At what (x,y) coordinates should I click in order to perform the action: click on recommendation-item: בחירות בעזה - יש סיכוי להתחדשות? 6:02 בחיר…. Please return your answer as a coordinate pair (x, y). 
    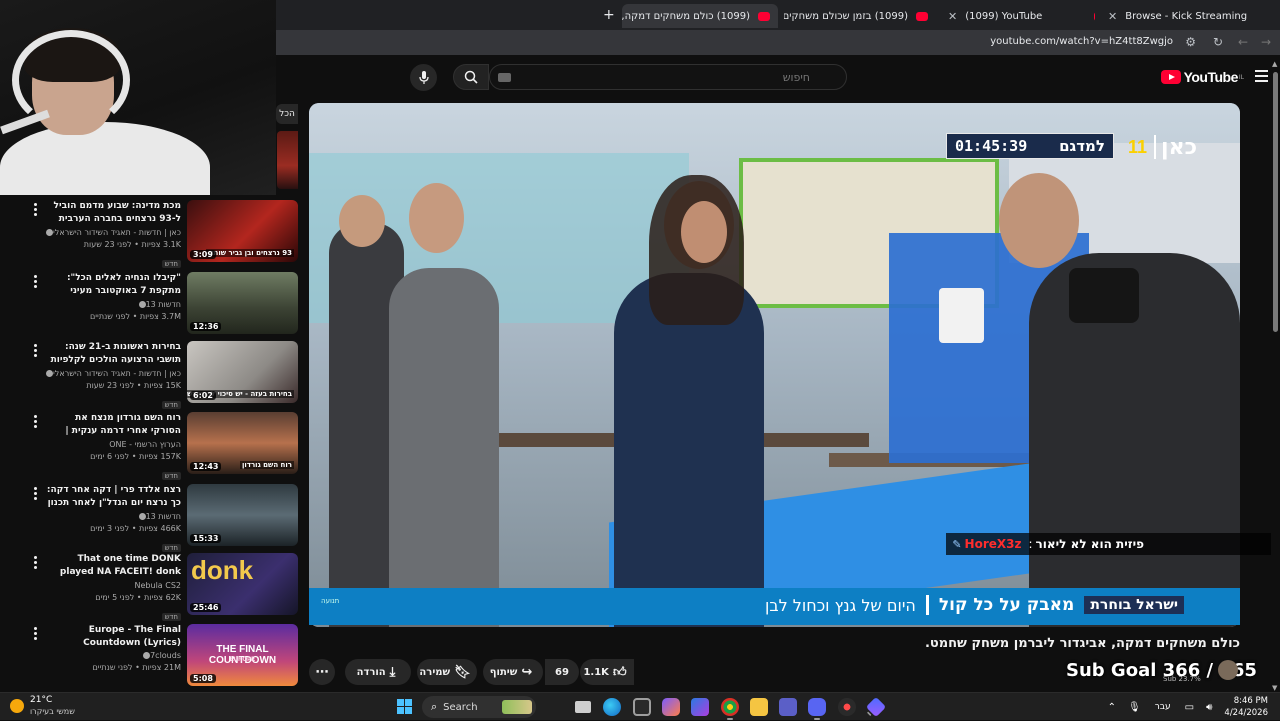
    Looking at the image, I should click on (150, 375).